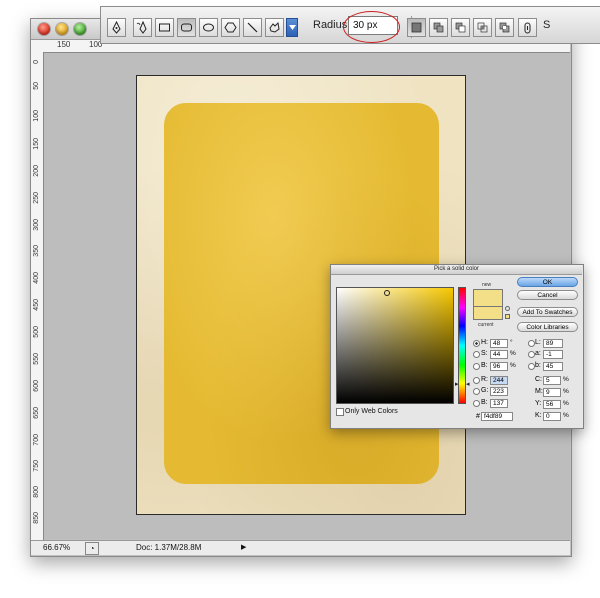  Describe the element at coordinates (230, 27) in the screenshot. I see `polygon-tool-icon` at that location.